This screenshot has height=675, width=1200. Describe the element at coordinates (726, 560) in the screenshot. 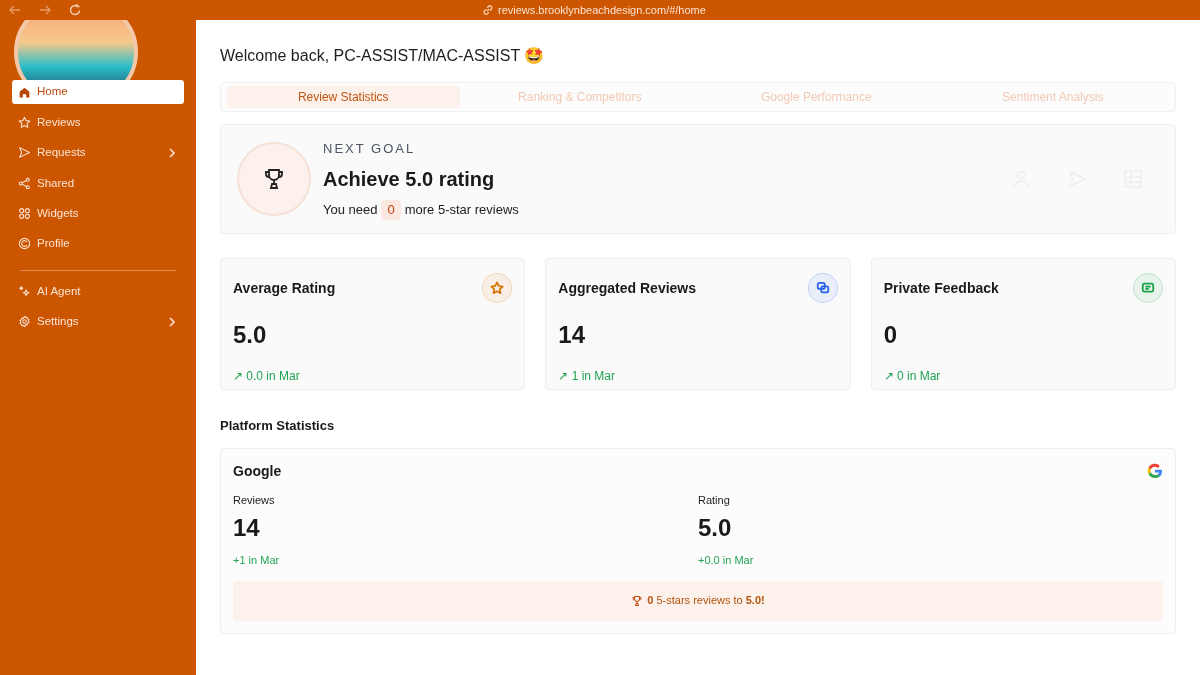

I see `change-text: +0.0 in Mar` at that location.